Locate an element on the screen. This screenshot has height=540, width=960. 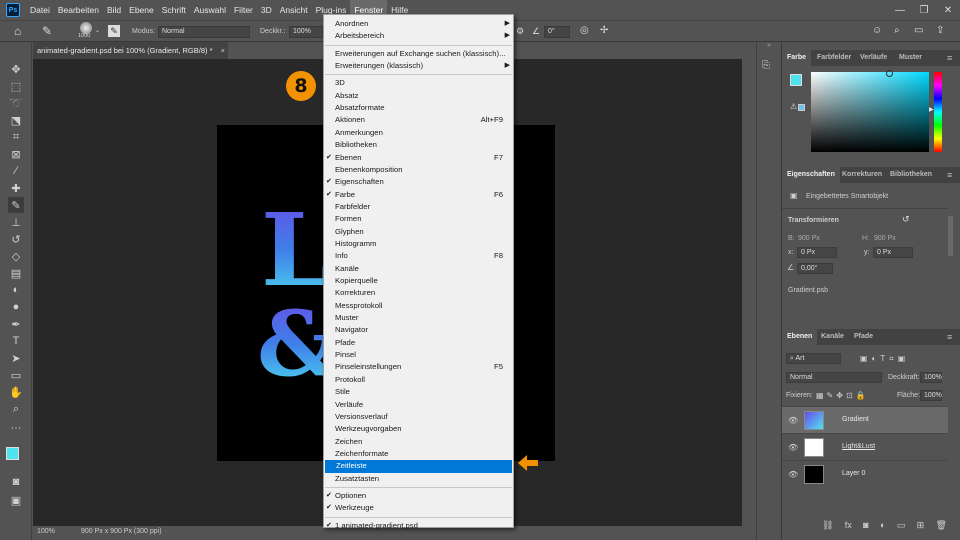
menu-item: Arbeitsbereich ▶ is located at coordinates (418, 36).